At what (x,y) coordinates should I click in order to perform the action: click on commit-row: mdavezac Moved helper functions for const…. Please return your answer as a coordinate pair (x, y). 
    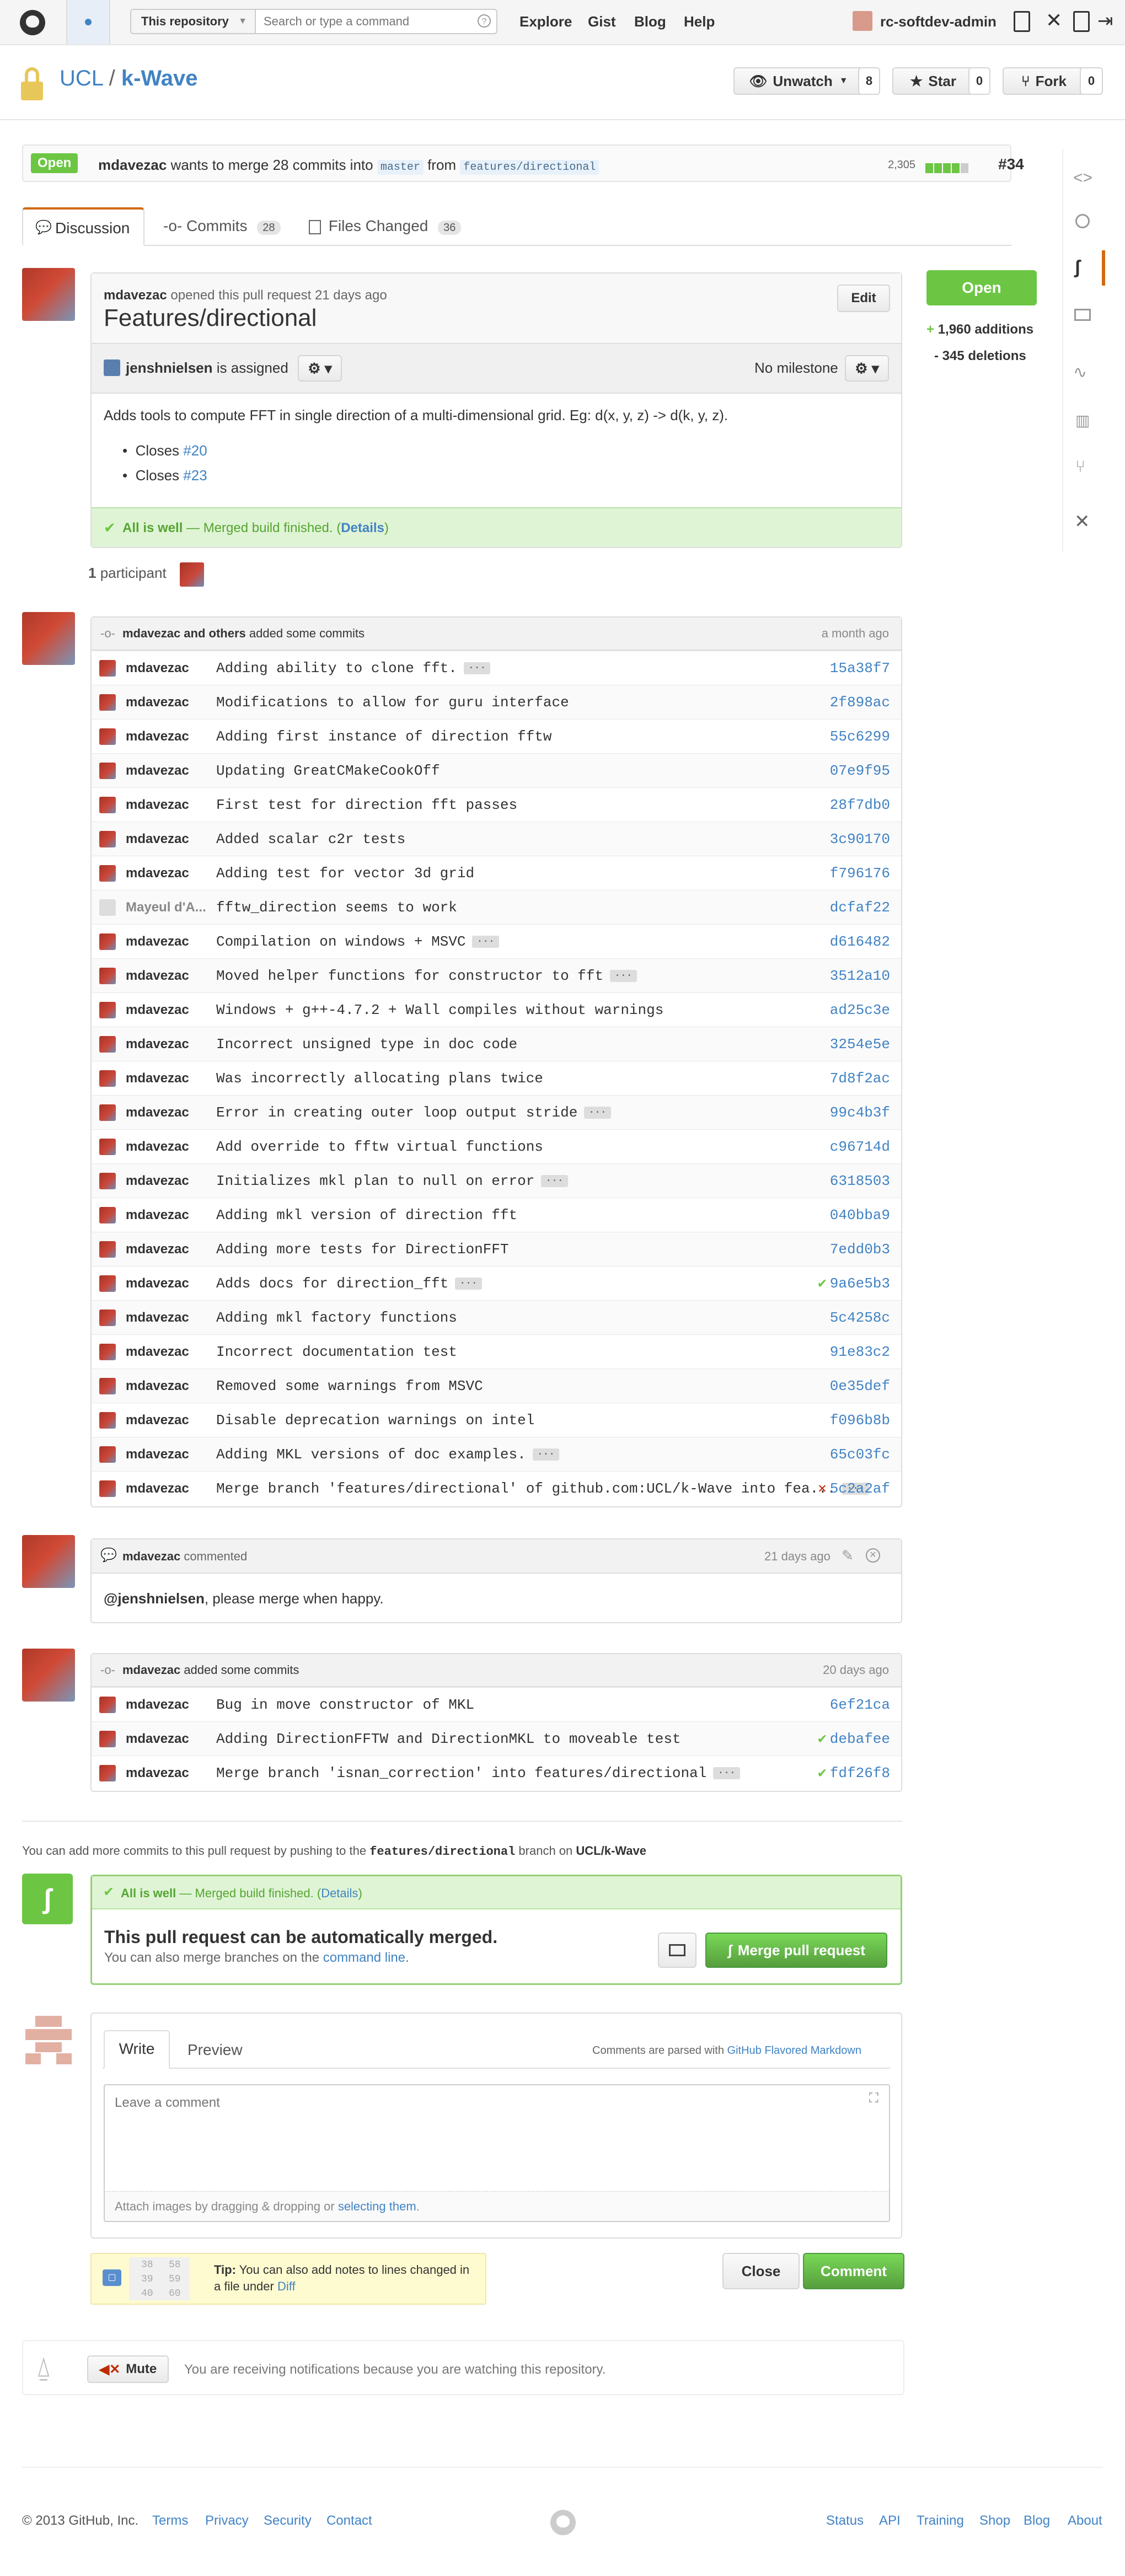
    Looking at the image, I should click on (496, 975).